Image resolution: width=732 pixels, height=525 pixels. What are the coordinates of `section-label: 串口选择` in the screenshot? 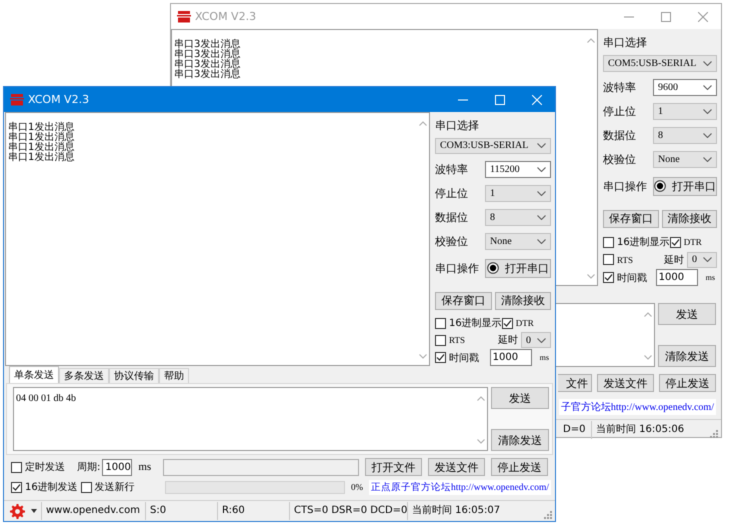 It's located at (625, 43).